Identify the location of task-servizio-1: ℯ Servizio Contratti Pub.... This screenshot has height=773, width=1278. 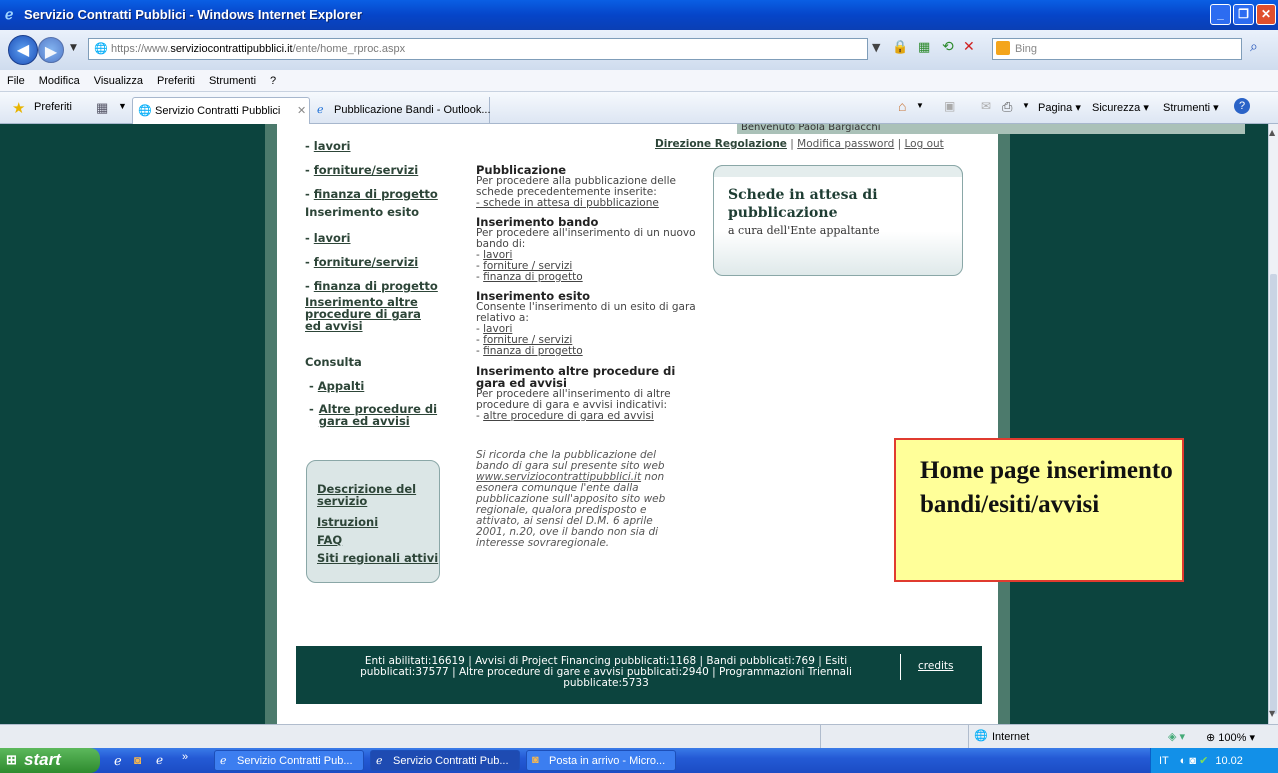
(289, 760).